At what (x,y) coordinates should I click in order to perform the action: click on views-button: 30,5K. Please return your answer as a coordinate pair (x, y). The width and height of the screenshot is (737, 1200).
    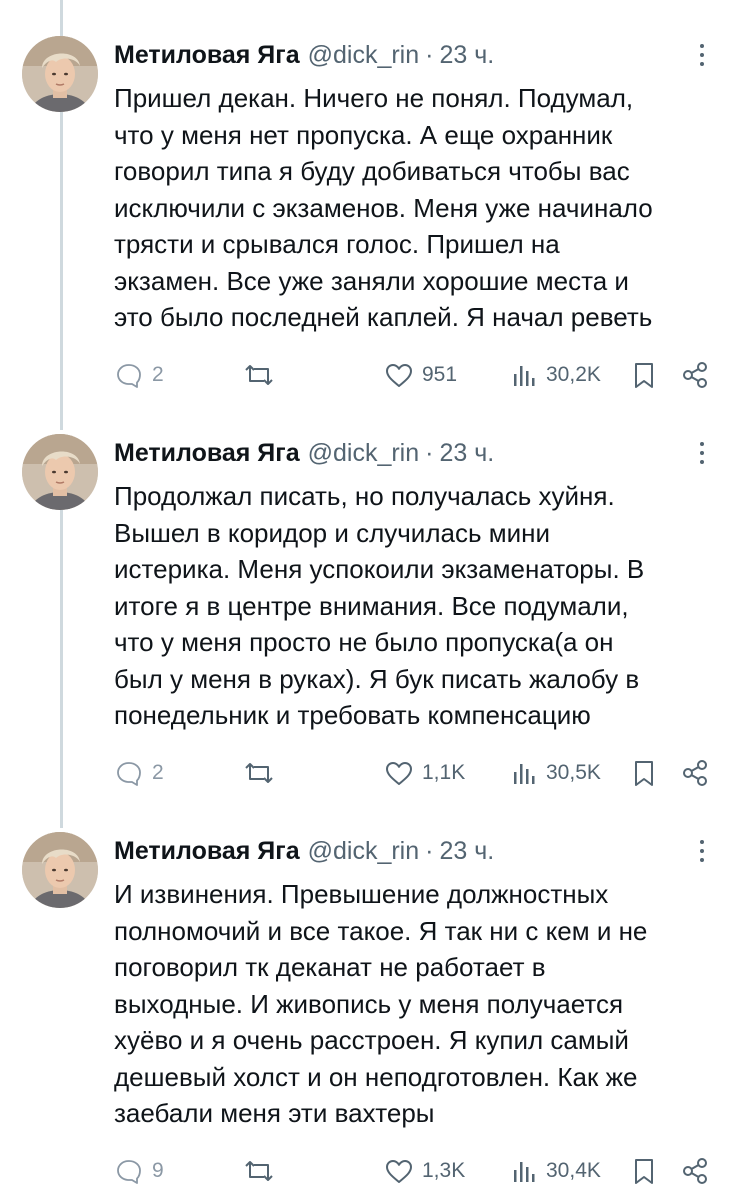
    Looking at the image, I should click on (556, 773).